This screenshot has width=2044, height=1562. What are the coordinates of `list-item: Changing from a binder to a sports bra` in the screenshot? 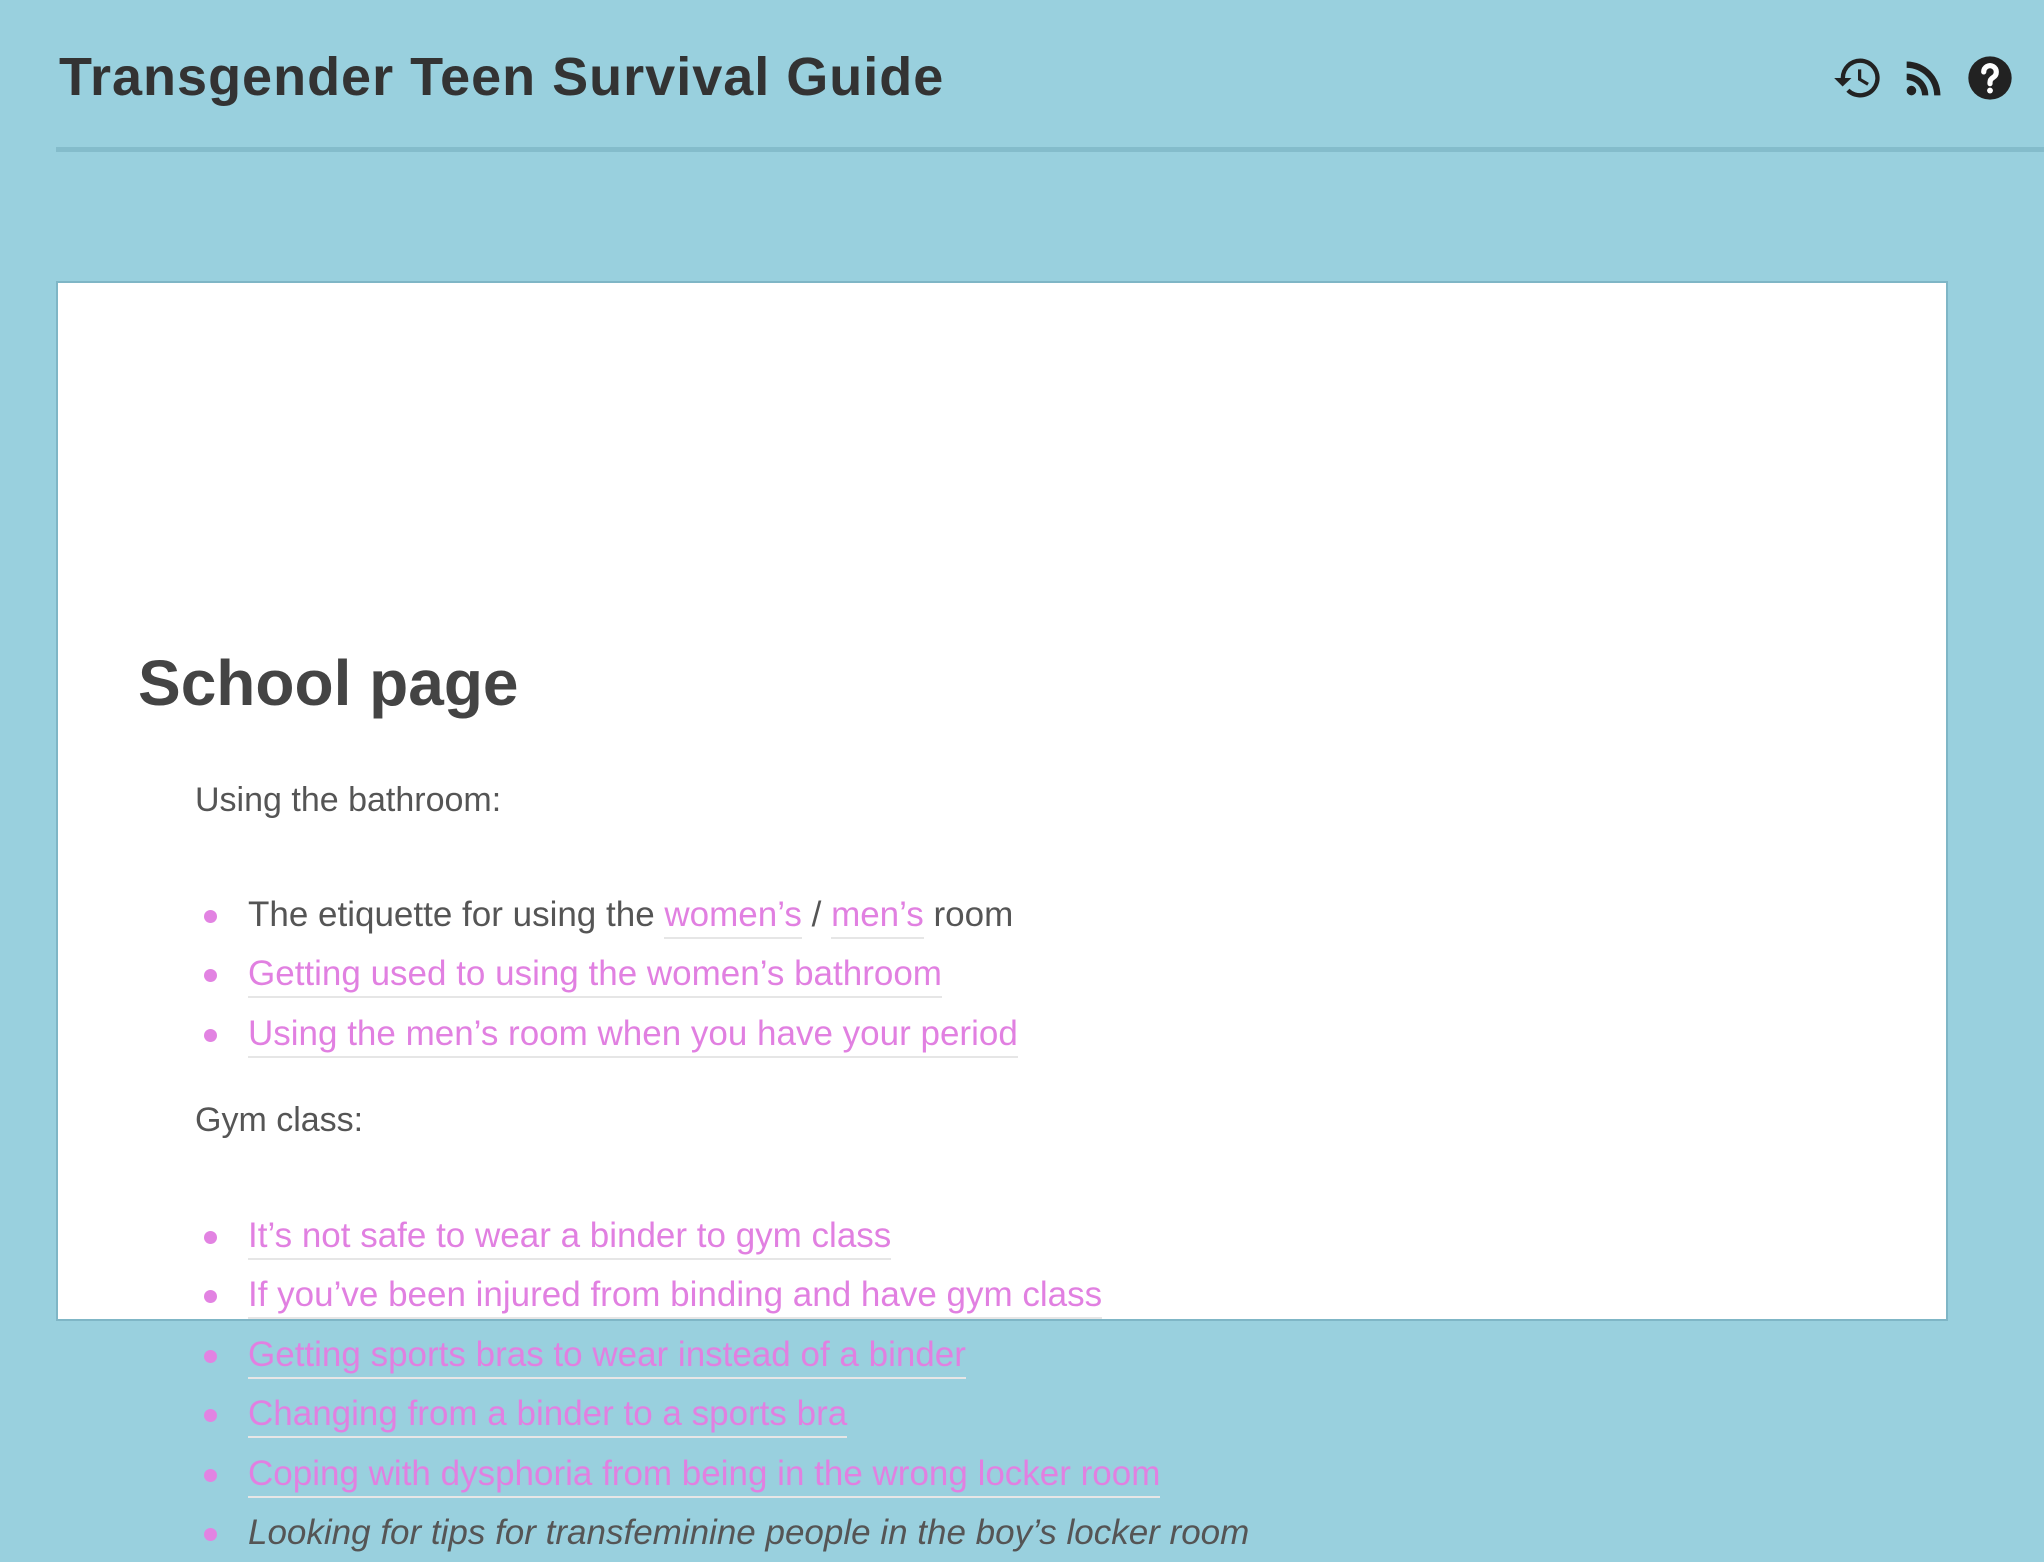 It's located at (722, 1413).